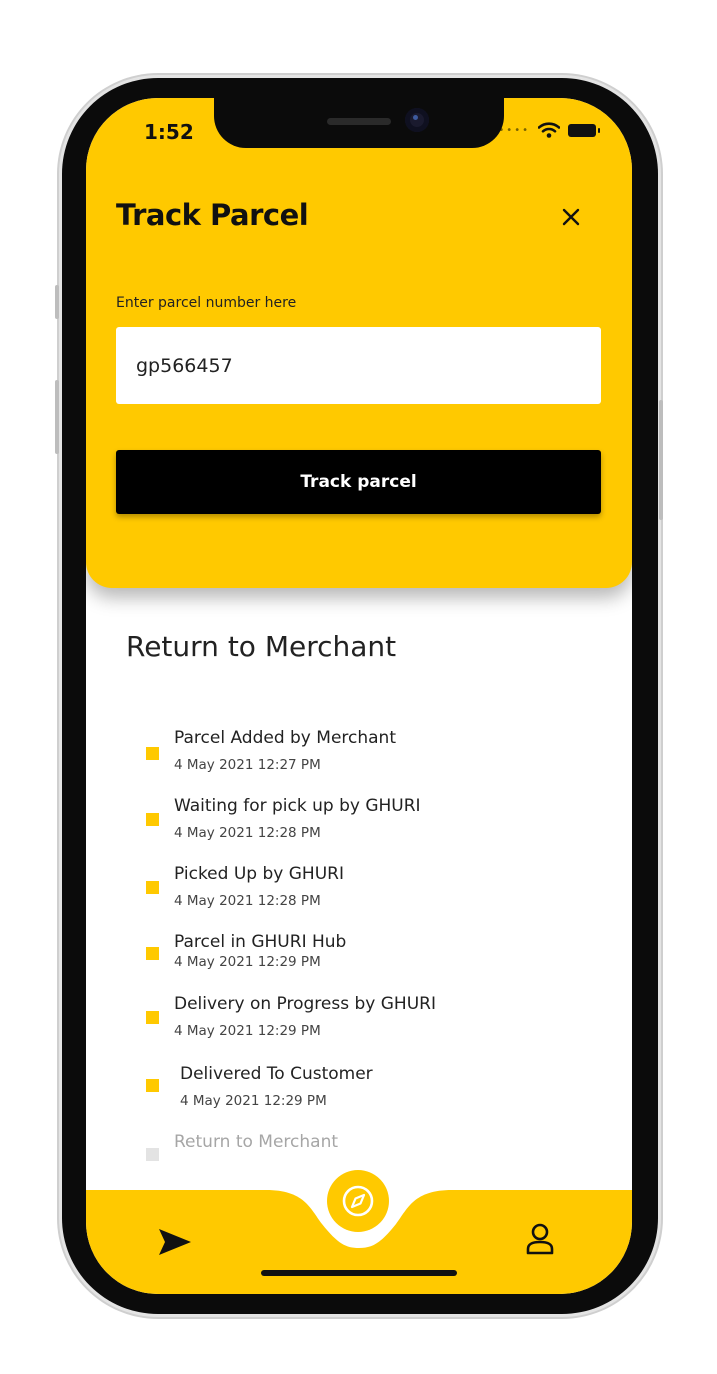  What do you see at coordinates (297, 806) in the screenshot?
I see `step-label: Waiting for pick up by GHURI` at bounding box center [297, 806].